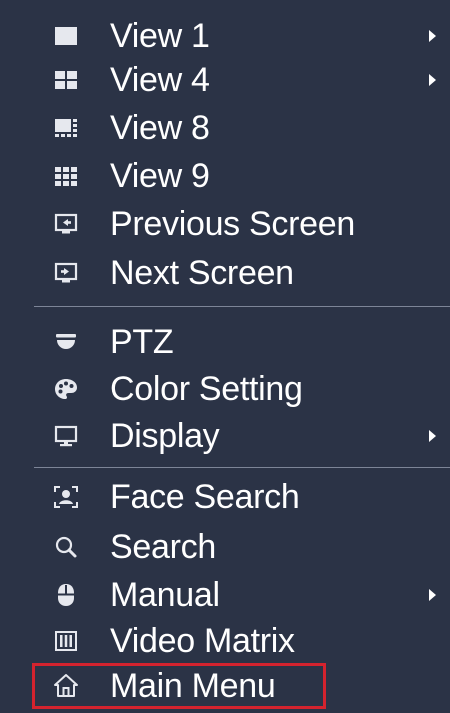  I want to click on next-screen-icon, so click(66, 273).